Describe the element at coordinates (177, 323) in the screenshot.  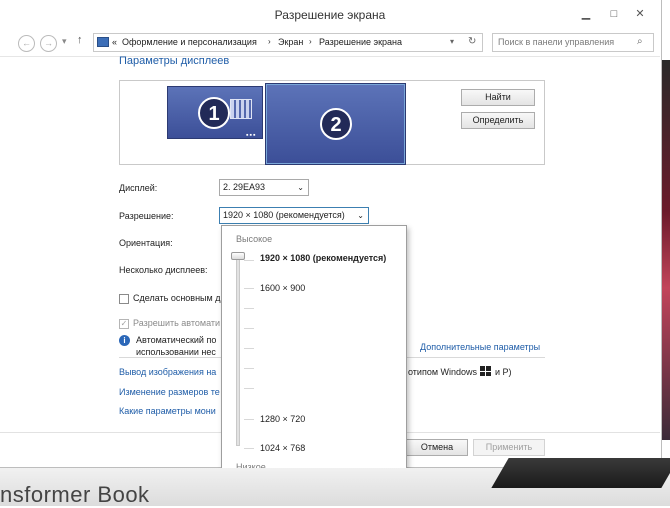
I see `allow-auto-label: Разрешить автомати` at that location.